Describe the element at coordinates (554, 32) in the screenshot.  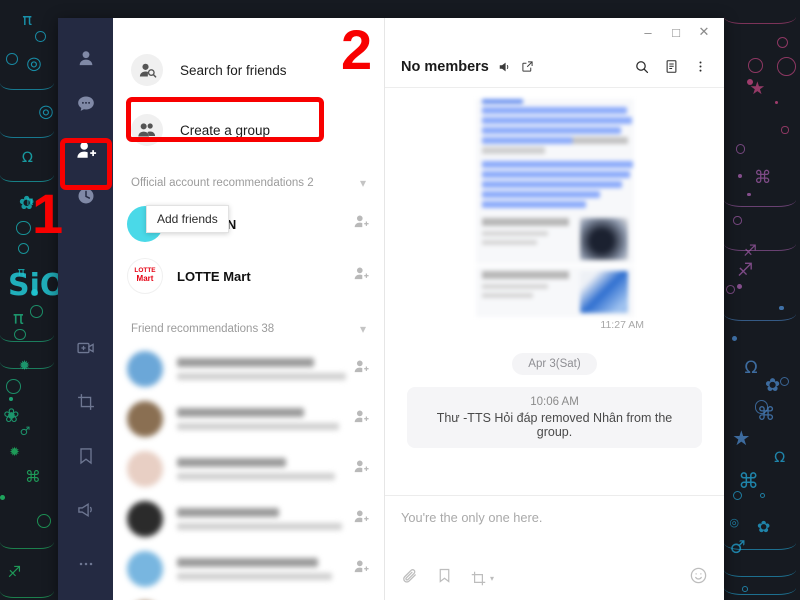
I see `window-titlebar: – □ ✕` at that location.